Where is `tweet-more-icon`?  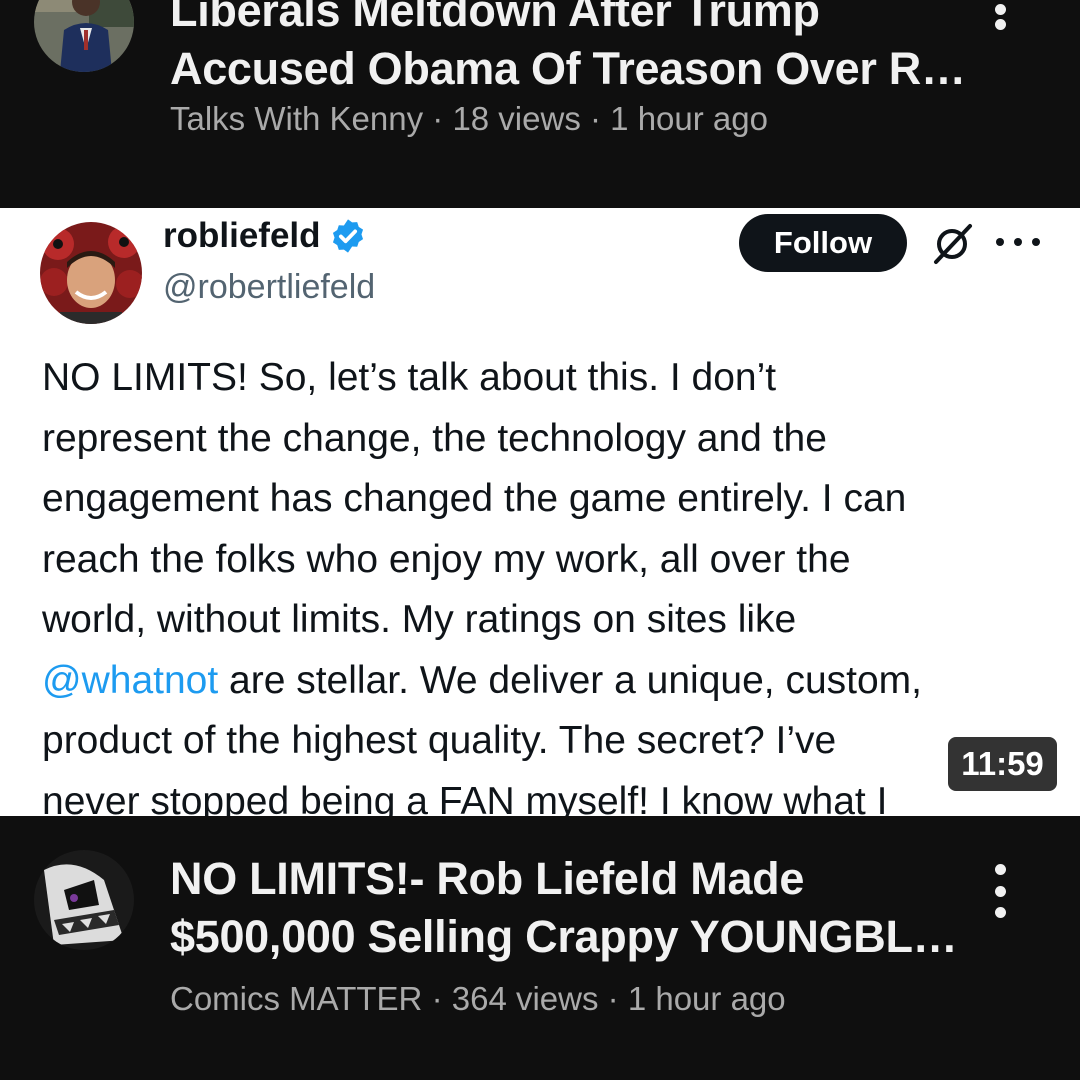
tweet-more-icon is located at coordinates (1018, 242).